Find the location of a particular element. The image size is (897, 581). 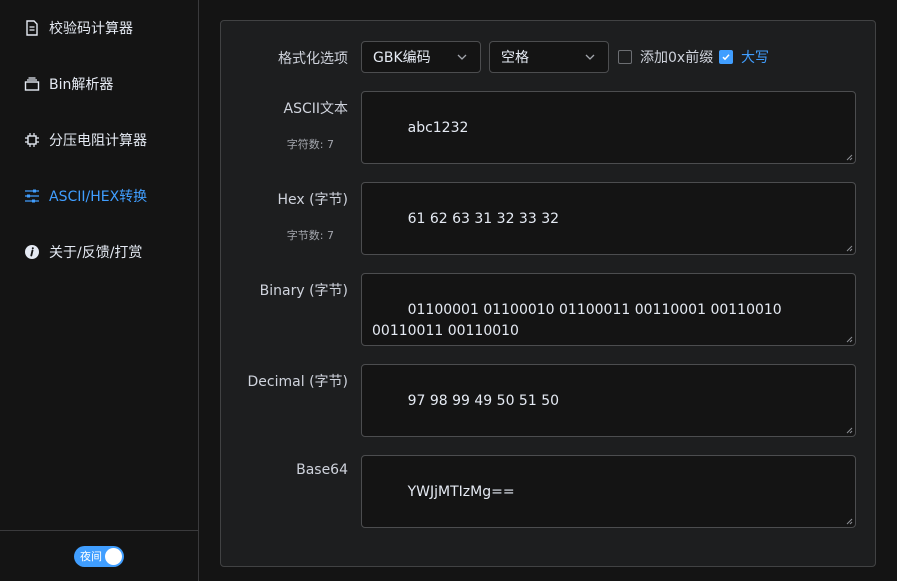

sidebar-item-label: 校验码计算器 is located at coordinates (91, 29).